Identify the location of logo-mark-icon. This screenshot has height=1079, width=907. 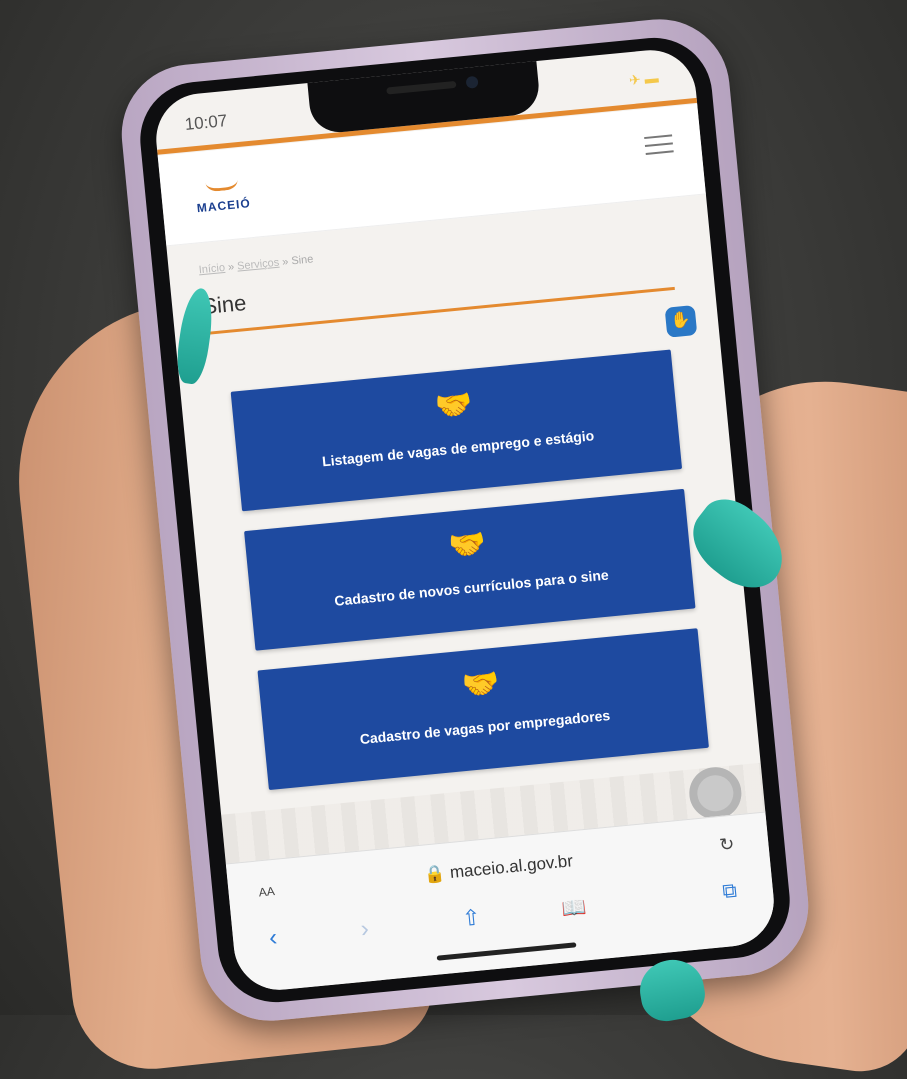
(221, 179).